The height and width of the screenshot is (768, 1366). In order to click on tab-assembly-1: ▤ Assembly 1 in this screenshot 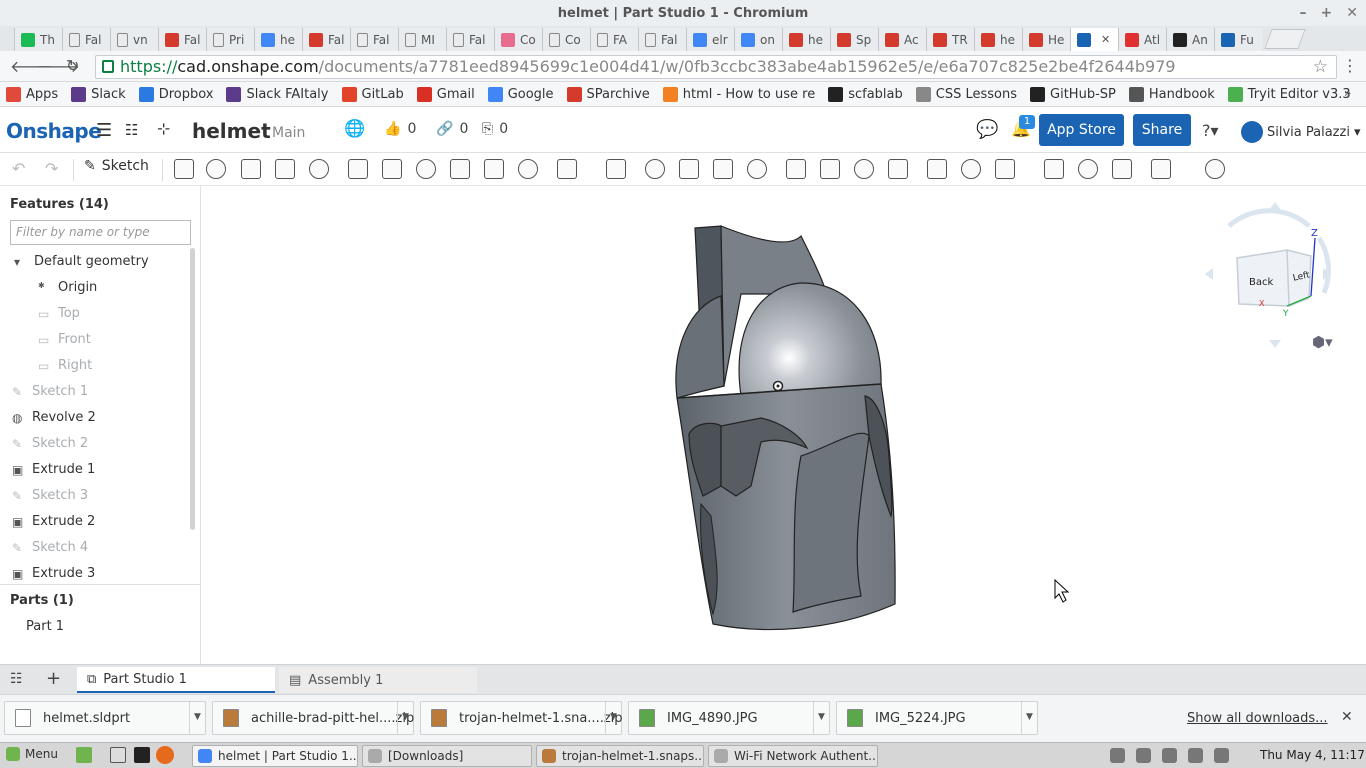, I will do `click(378, 680)`.